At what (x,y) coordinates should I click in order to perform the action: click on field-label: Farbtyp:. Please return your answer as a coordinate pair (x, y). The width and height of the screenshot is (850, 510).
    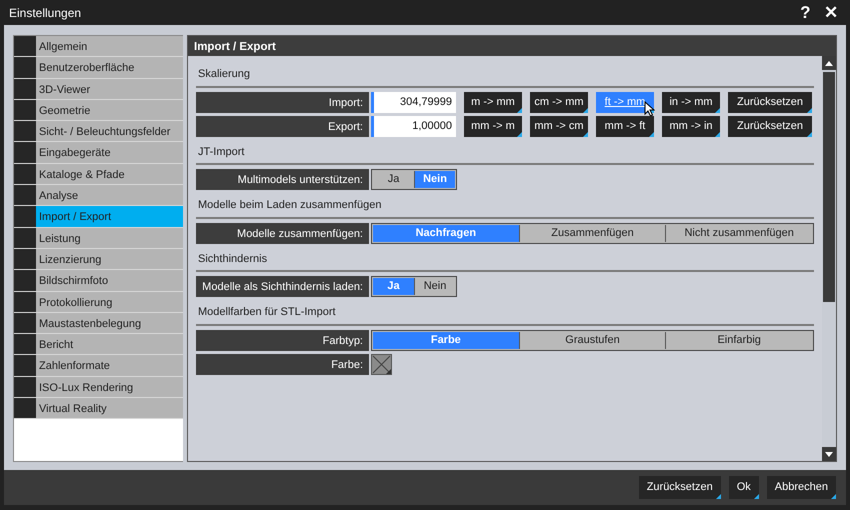
    Looking at the image, I should click on (282, 340).